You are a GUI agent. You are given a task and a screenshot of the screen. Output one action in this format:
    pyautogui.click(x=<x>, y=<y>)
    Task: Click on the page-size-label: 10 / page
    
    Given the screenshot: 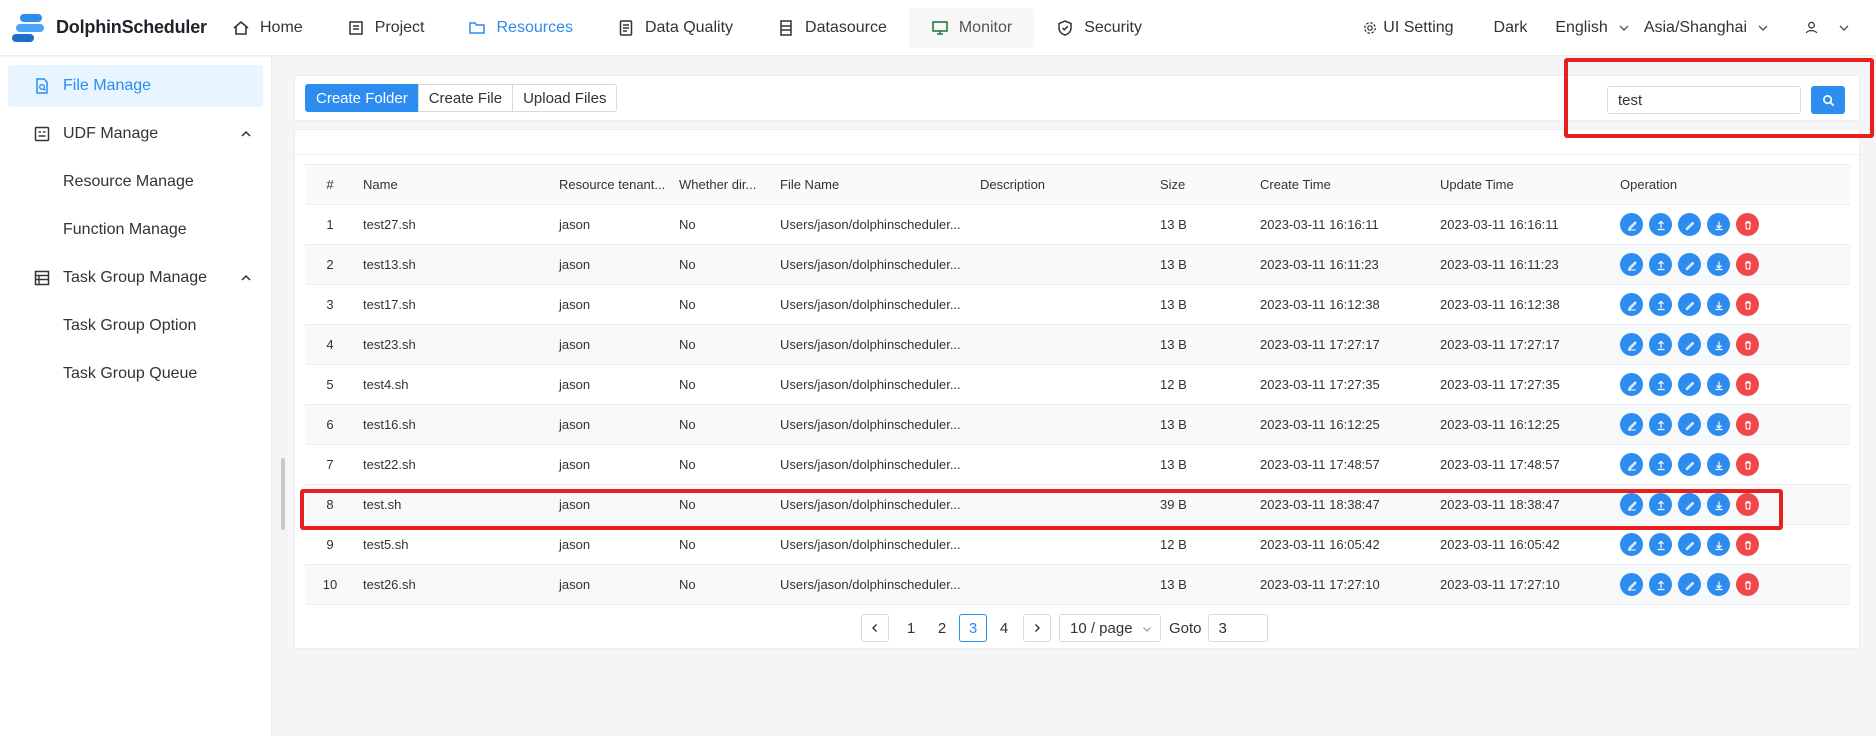 What is the action you would take?
    pyautogui.click(x=1101, y=628)
    